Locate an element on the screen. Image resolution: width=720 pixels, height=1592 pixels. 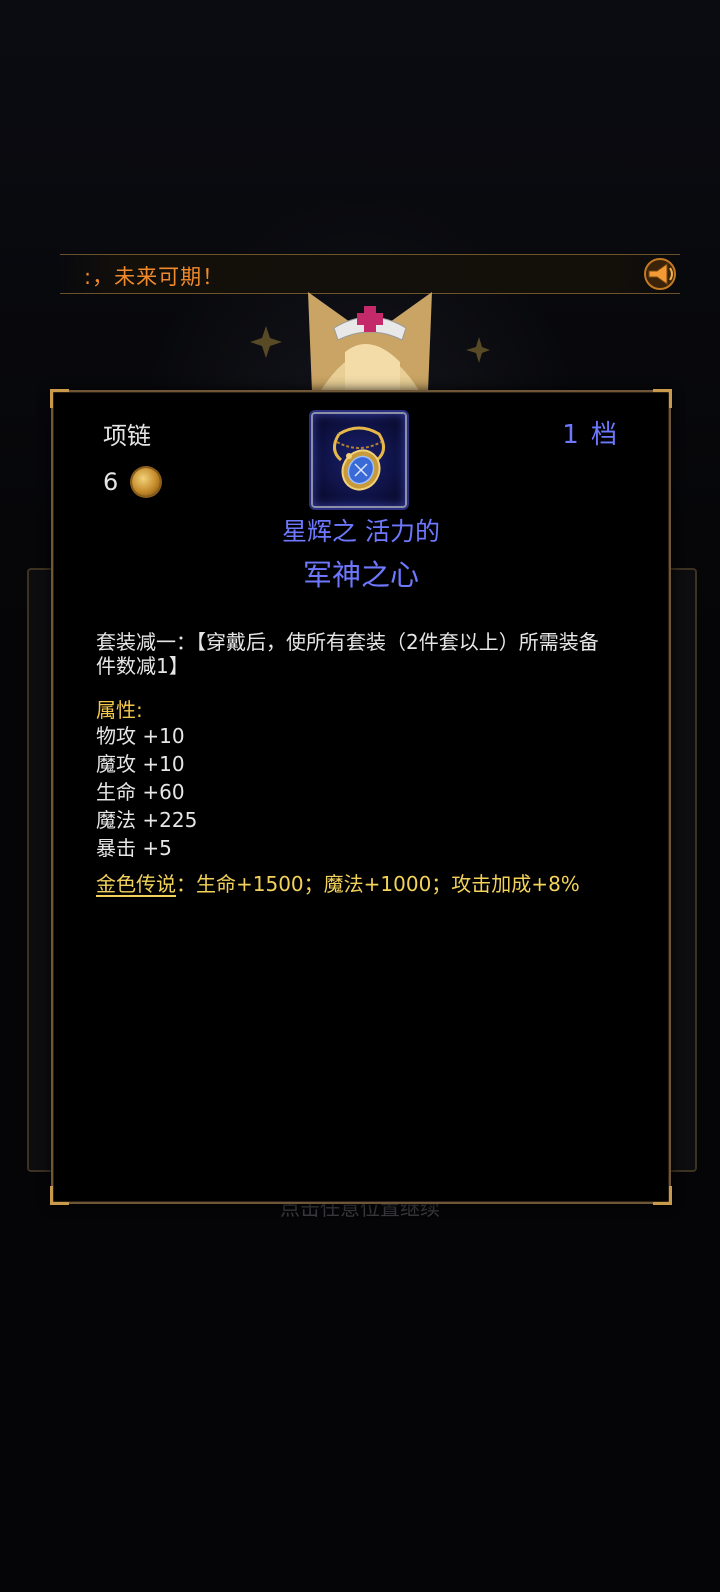
item-icon-frame is located at coordinates (359, 460).